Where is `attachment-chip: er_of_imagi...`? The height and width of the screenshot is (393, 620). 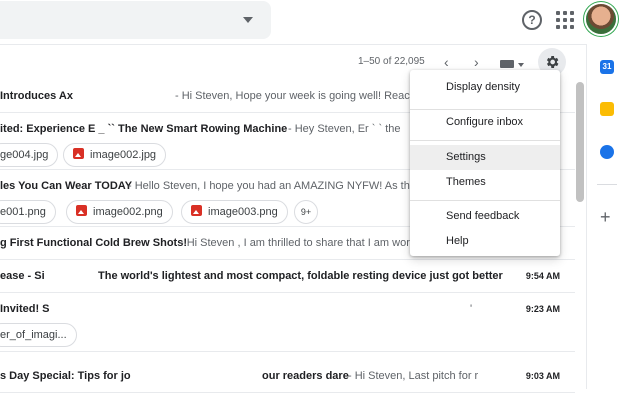
attachment-chip: er_of_imagi... is located at coordinates (38, 335).